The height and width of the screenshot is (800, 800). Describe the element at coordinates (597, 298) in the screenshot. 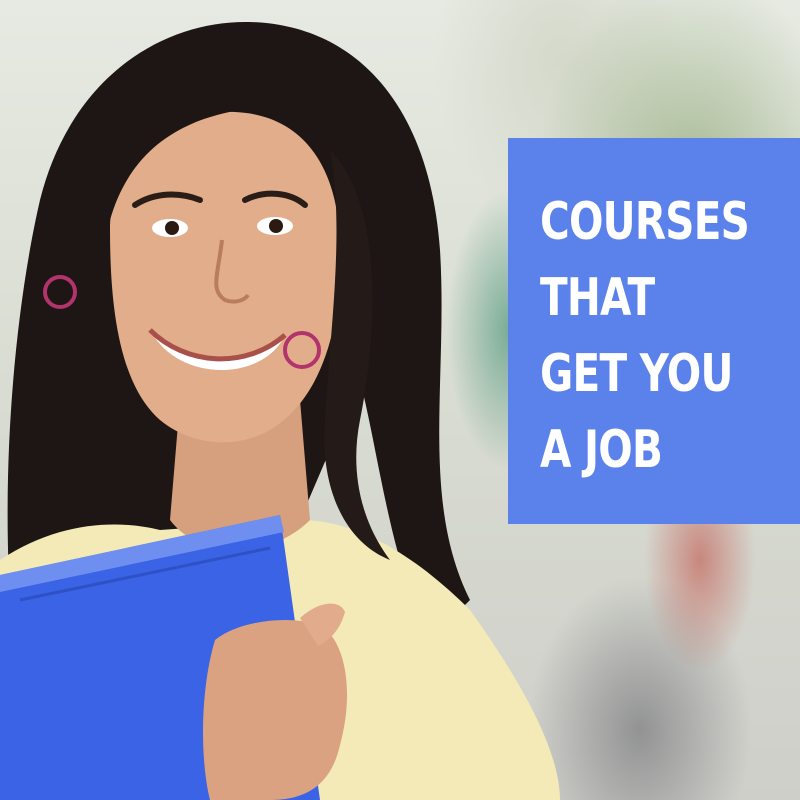

I see `headline-line-2: THAT` at that location.